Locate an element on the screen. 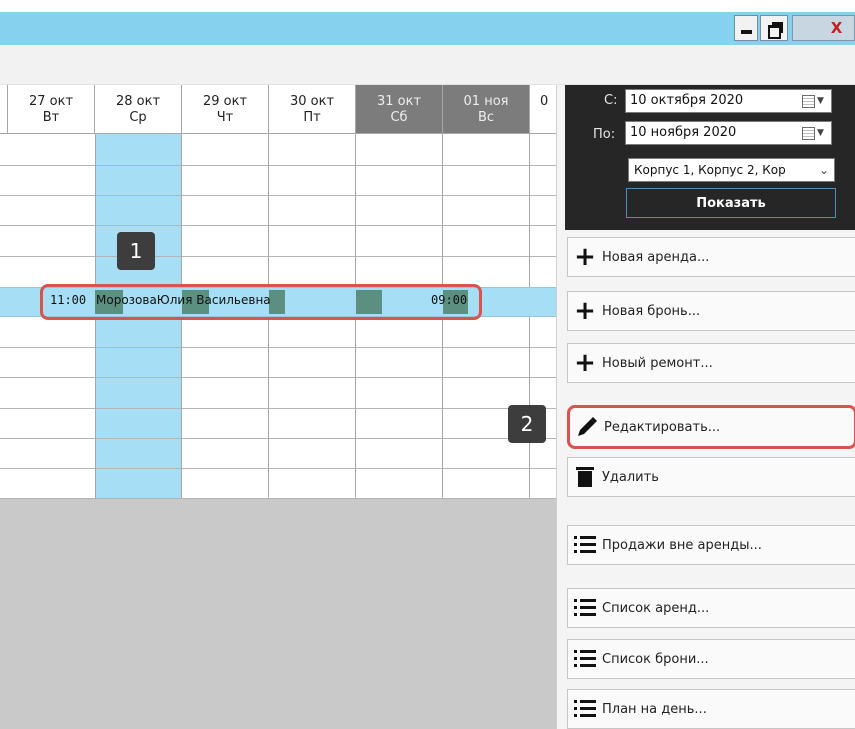  pencil-icon is located at coordinates (587, 427).